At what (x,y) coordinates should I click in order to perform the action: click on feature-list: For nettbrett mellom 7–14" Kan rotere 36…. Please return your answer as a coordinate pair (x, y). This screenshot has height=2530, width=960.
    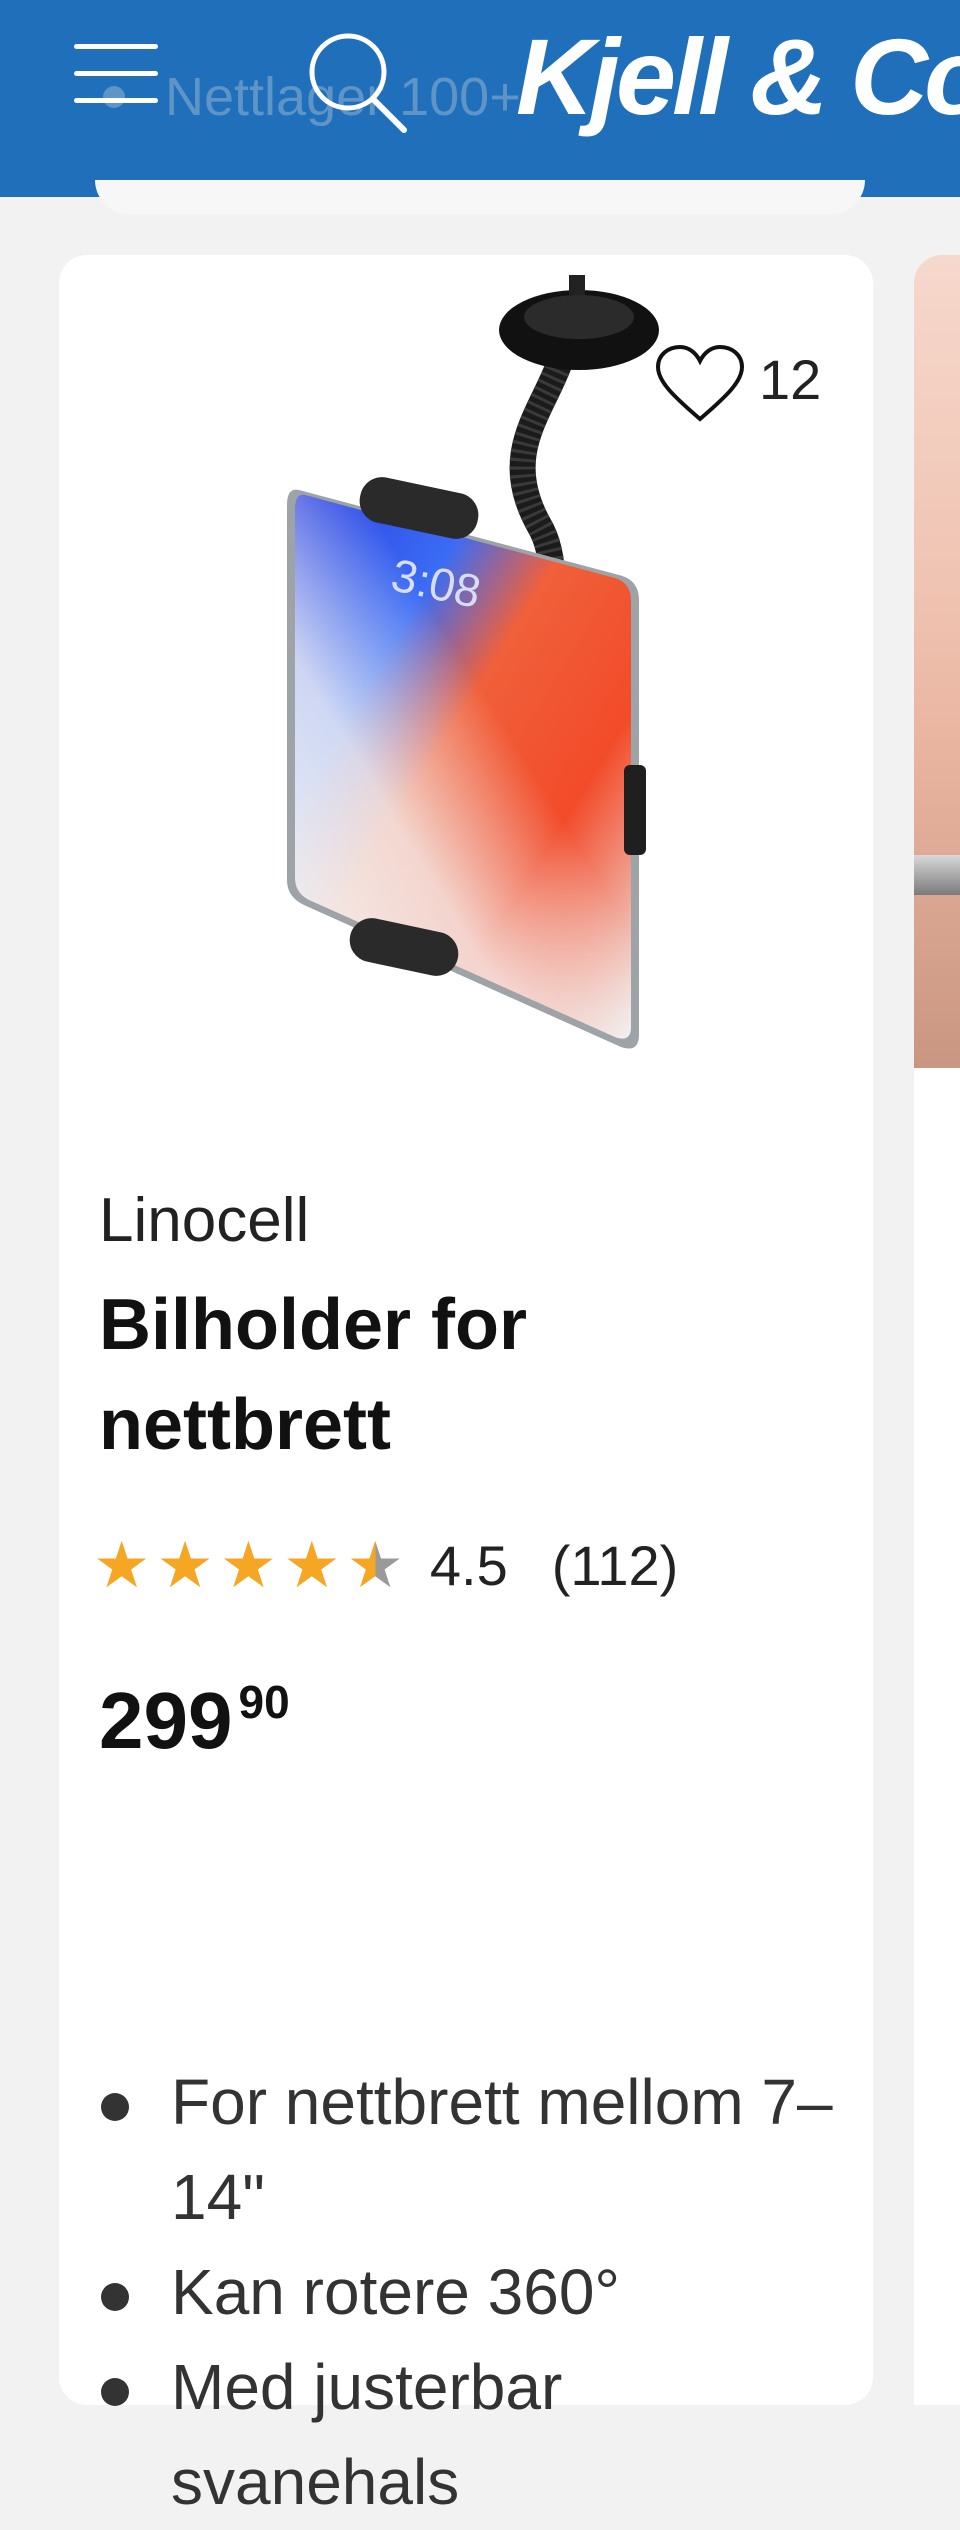
    Looking at the image, I should click on (479, 2292).